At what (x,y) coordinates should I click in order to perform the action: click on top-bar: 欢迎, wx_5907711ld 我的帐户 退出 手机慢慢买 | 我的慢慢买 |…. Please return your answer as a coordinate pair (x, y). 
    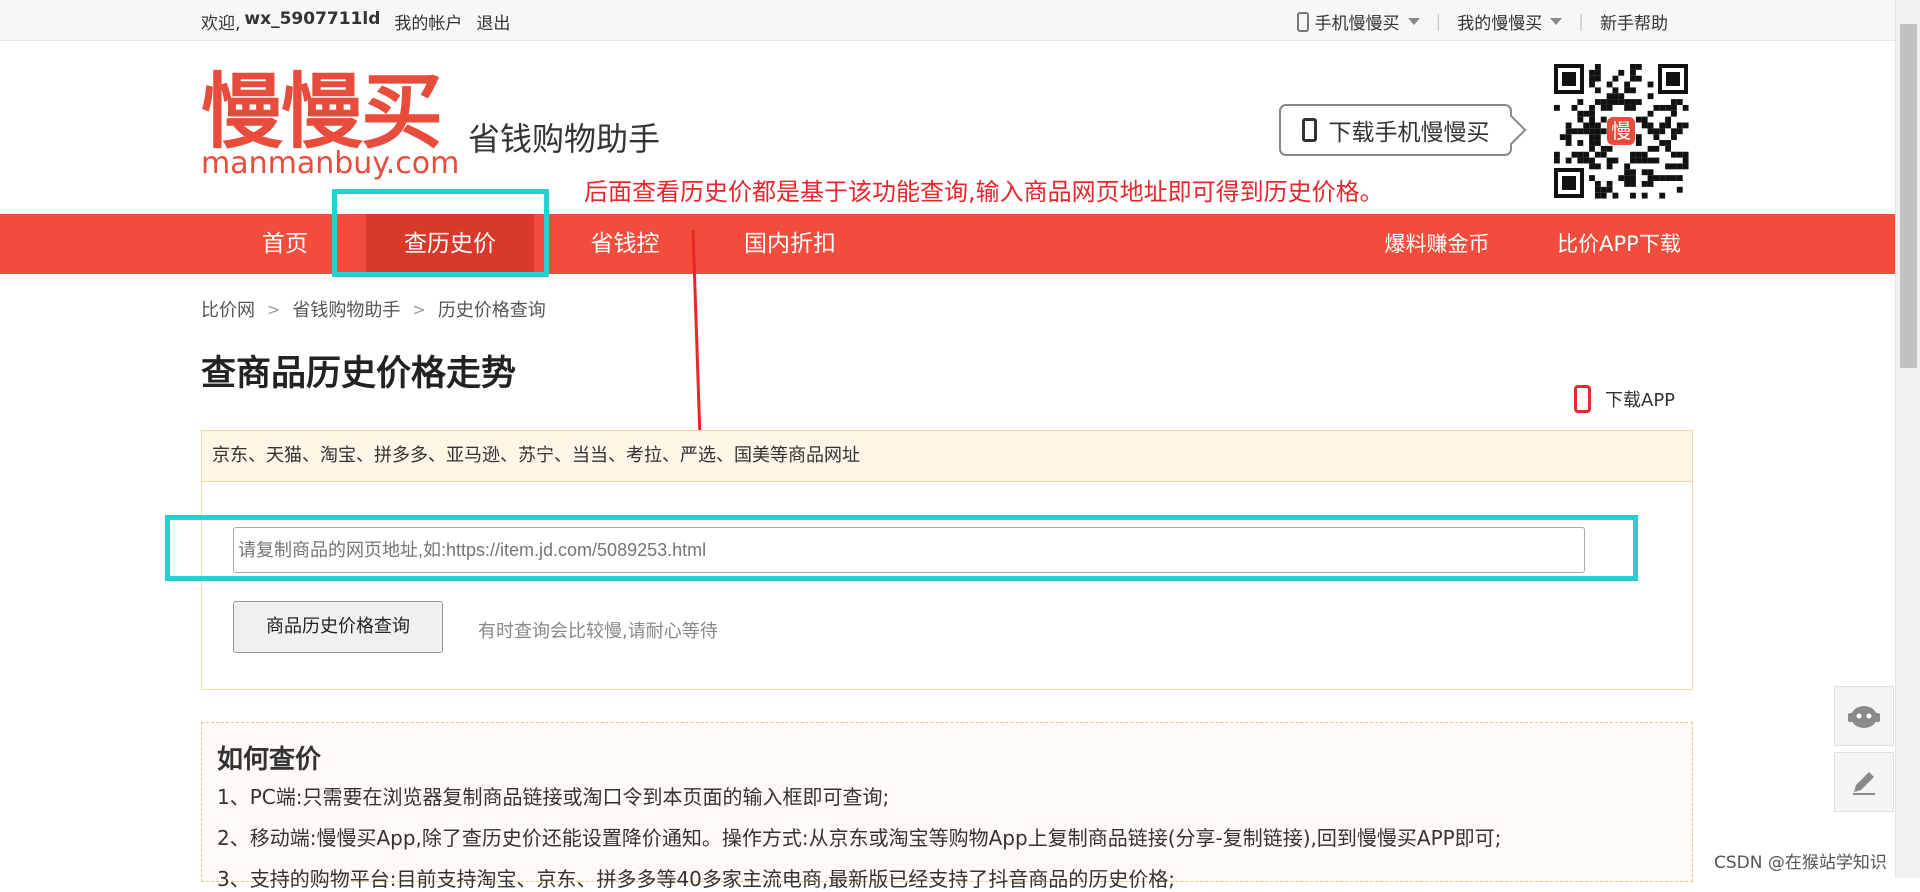
    Looking at the image, I should click on (947, 20).